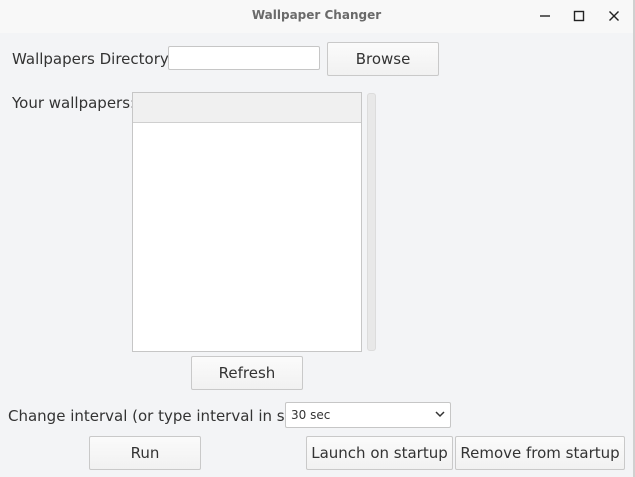 The image size is (635, 477). Describe the element at coordinates (440, 414) in the screenshot. I see `chevron-down-icon` at that location.